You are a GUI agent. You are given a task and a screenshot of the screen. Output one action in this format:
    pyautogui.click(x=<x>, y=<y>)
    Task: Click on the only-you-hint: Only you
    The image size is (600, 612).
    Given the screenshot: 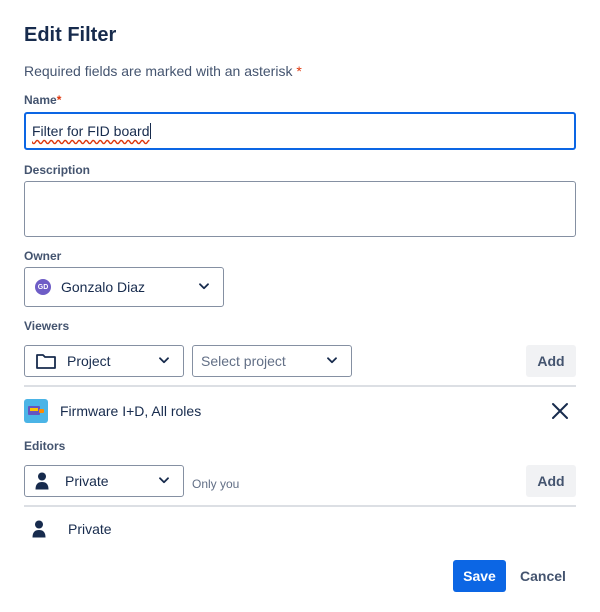 What is the action you would take?
    pyautogui.click(x=216, y=484)
    